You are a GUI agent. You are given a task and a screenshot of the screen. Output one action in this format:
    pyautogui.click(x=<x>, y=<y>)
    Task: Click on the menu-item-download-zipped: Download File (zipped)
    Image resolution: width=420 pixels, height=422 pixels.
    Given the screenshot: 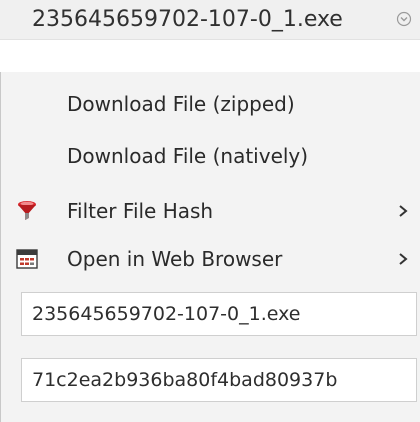 What is the action you would take?
    pyautogui.click(x=210, y=104)
    